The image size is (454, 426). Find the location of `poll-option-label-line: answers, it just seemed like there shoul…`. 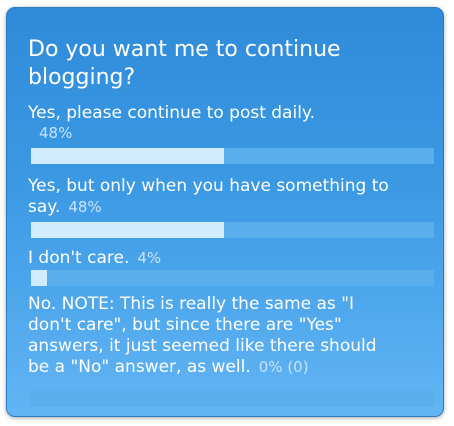

poll-option-label-line: answers, it just seemed like there shoul… is located at coordinates (202, 346).